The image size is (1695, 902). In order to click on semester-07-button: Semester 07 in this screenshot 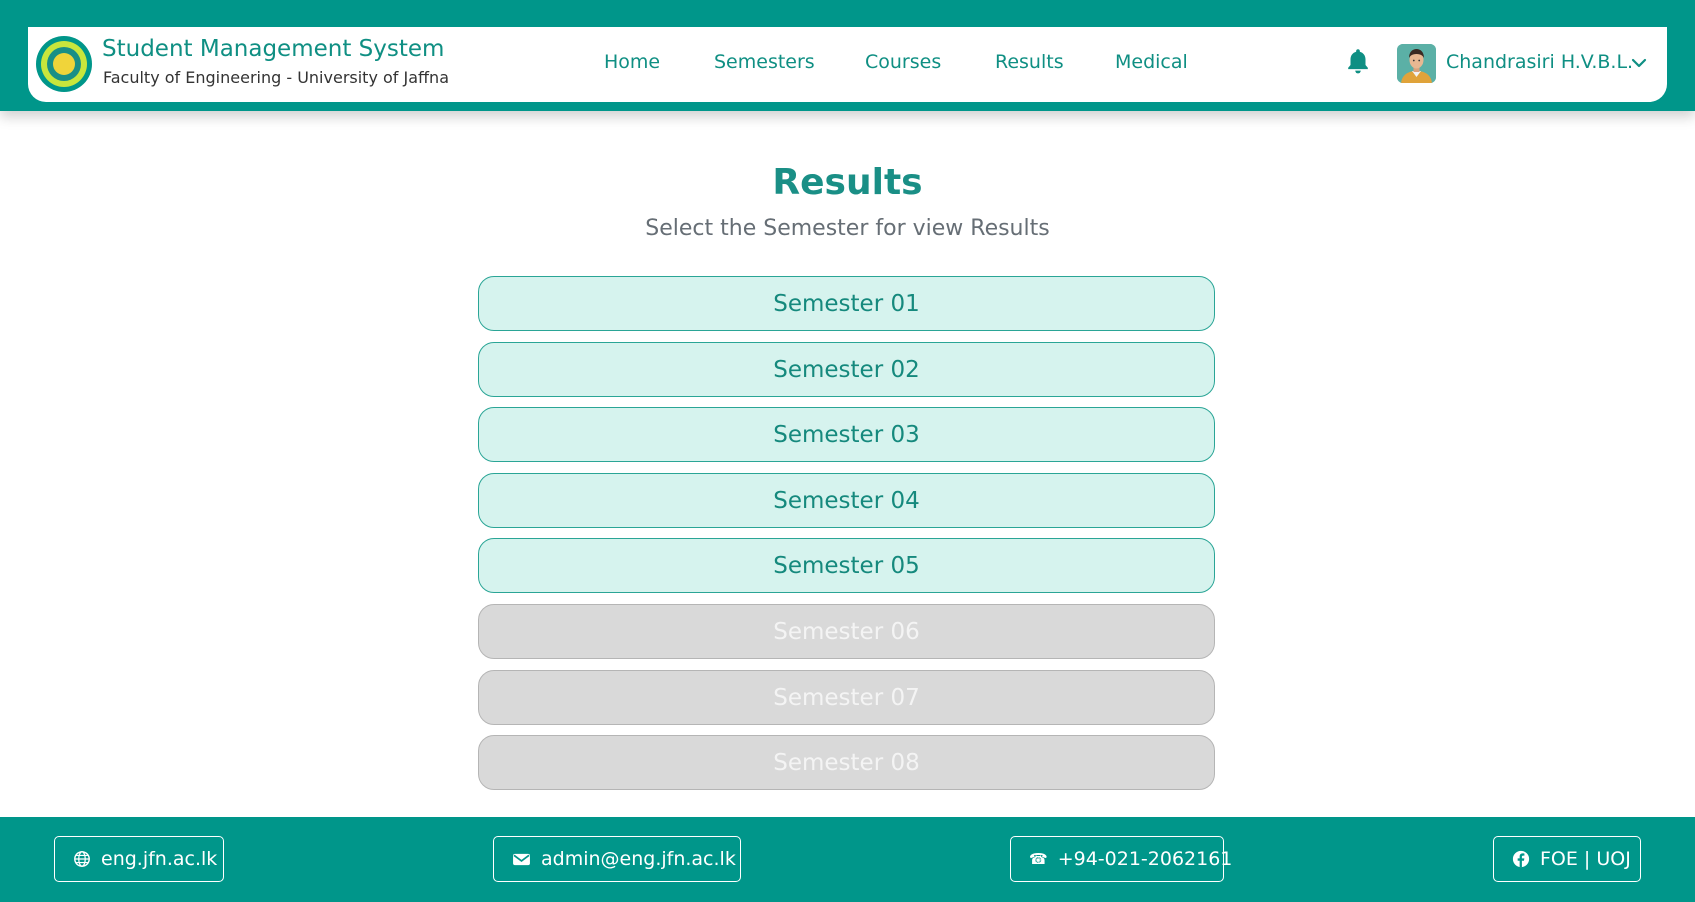, I will do `click(846, 697)`.